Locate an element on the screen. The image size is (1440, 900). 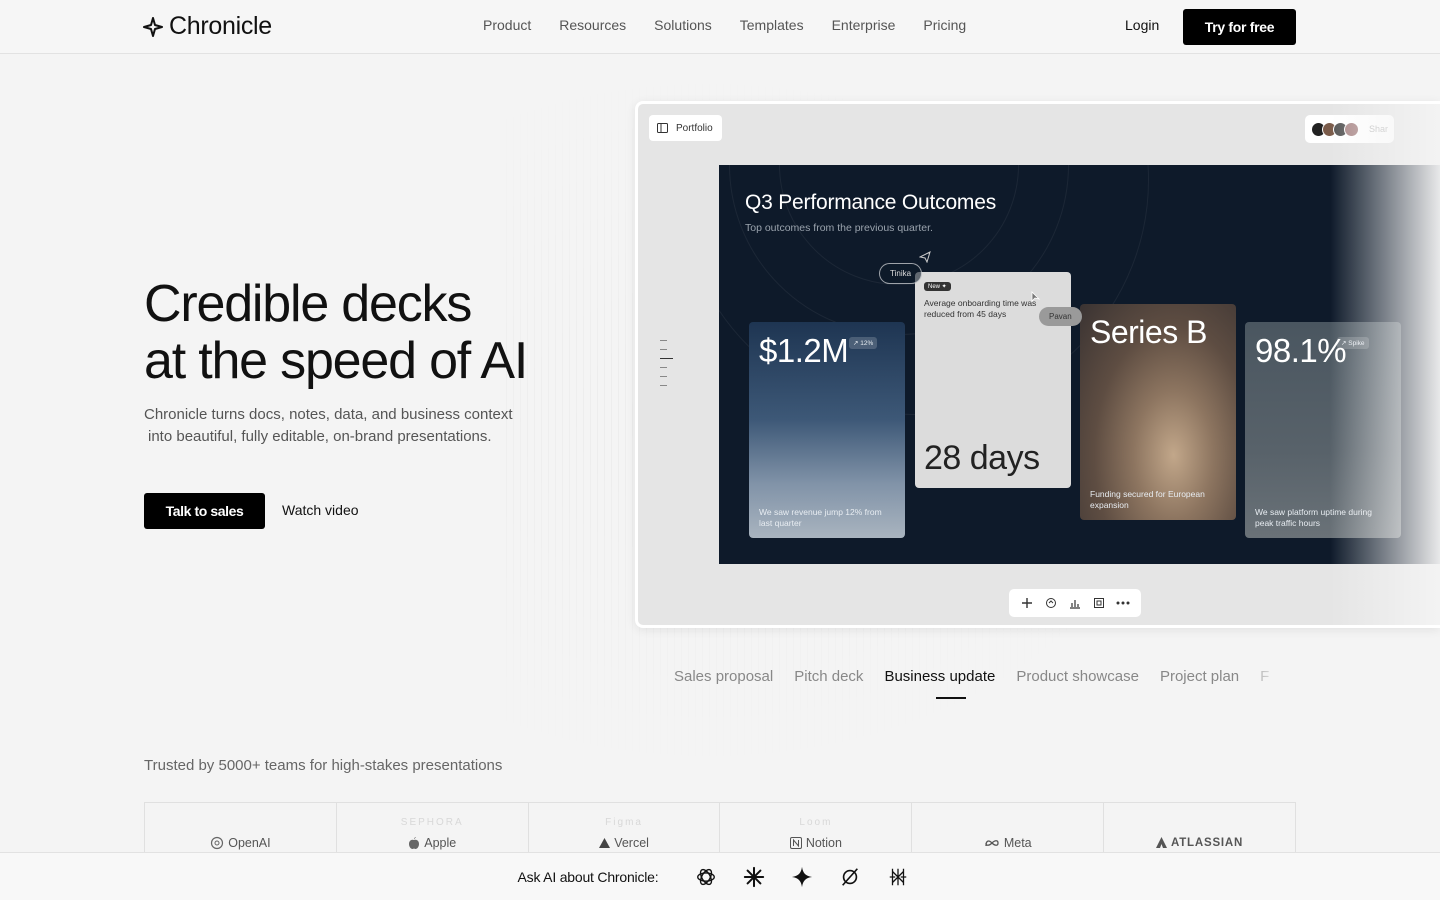
collaborator-avatars: Shar is located at coordinates (1350, 129).